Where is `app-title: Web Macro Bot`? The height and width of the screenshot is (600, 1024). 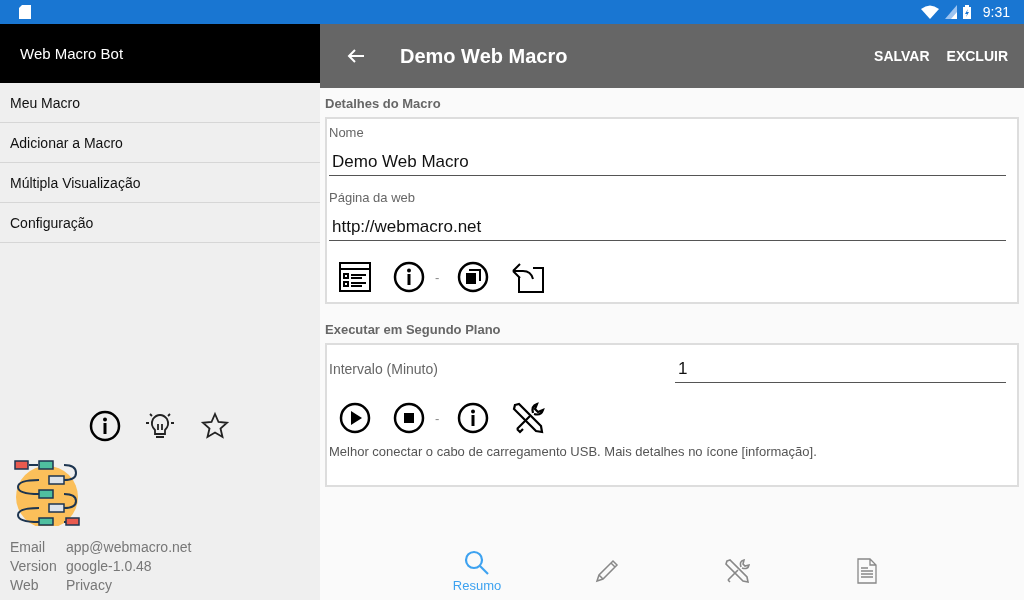 app-title: Web Macro Bot is located at coordinates (72, 53).